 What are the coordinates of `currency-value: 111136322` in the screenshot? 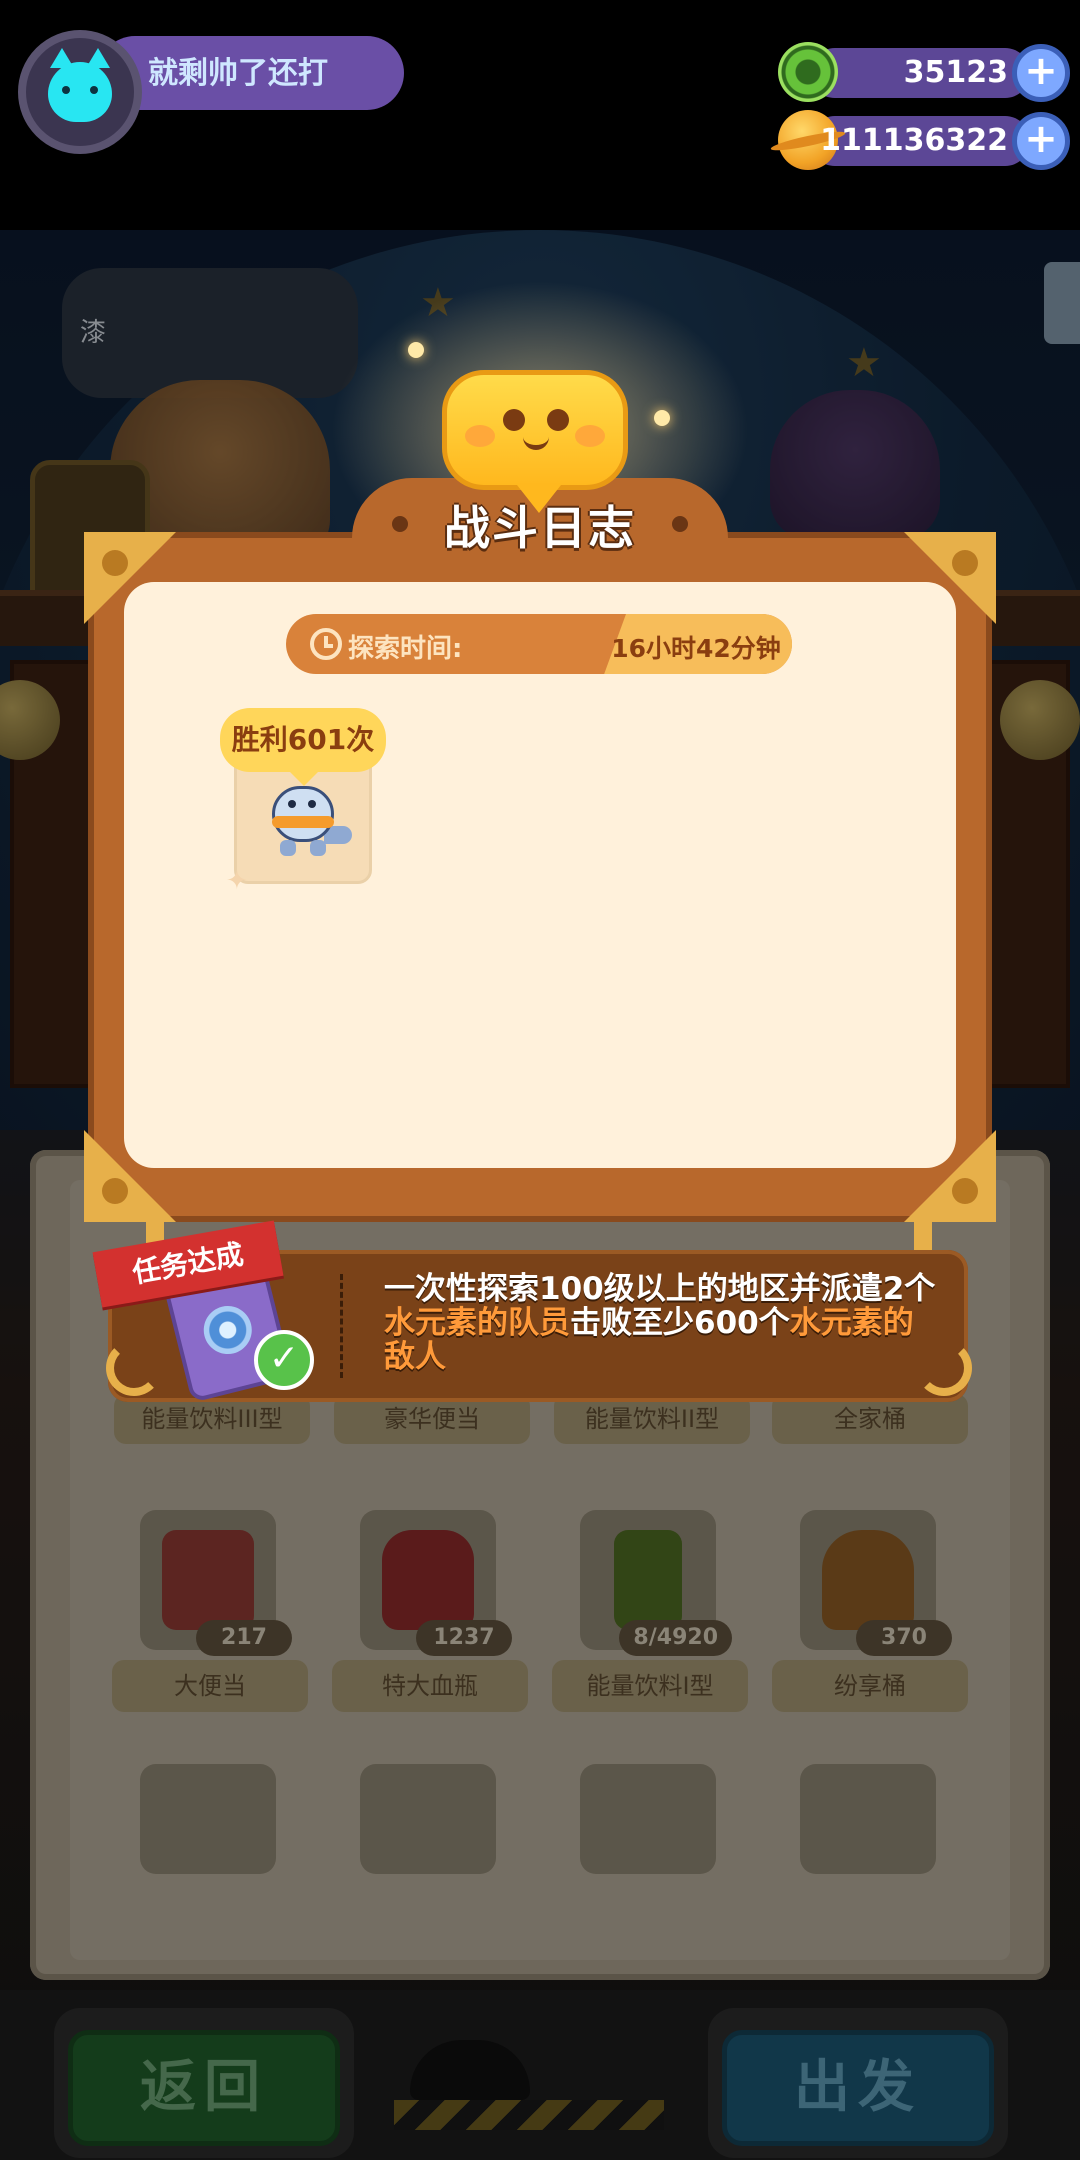 It's located at (914, 140).